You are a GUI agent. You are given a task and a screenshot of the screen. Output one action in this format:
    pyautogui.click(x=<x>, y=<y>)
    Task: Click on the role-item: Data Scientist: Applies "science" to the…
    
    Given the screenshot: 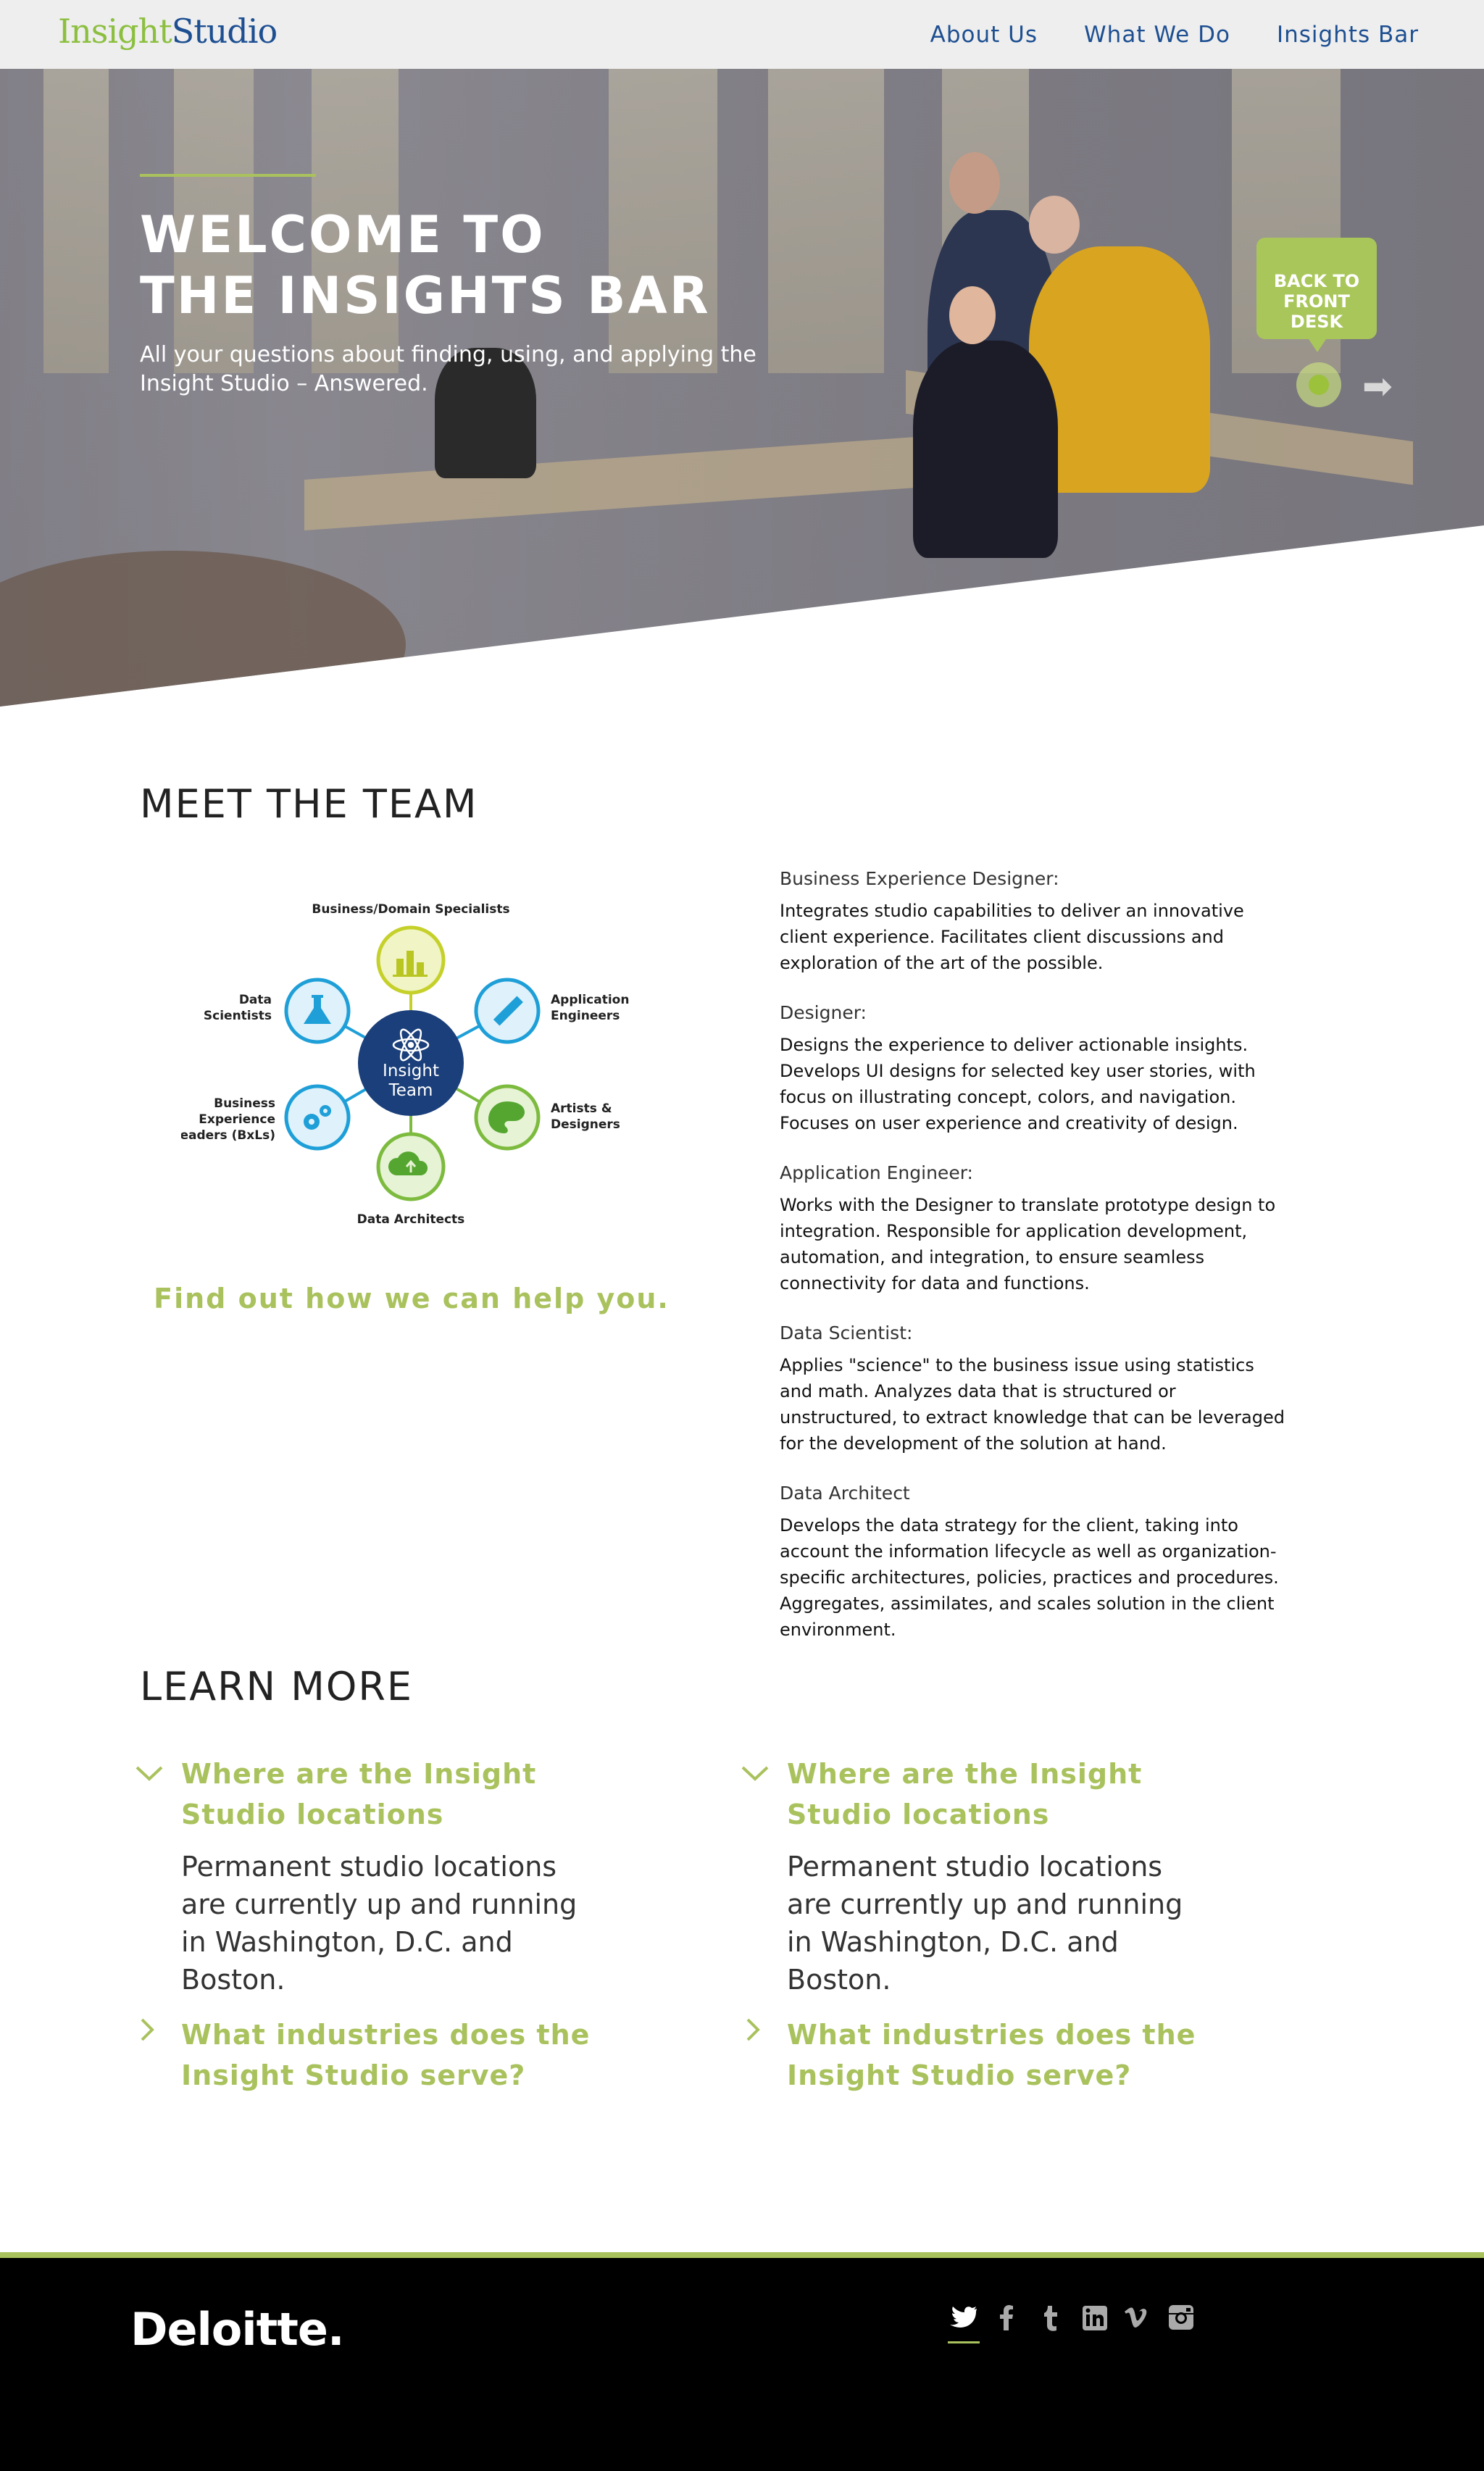 What is the action you would take?
    pyautogui.click(x=1034, y=1389)
    